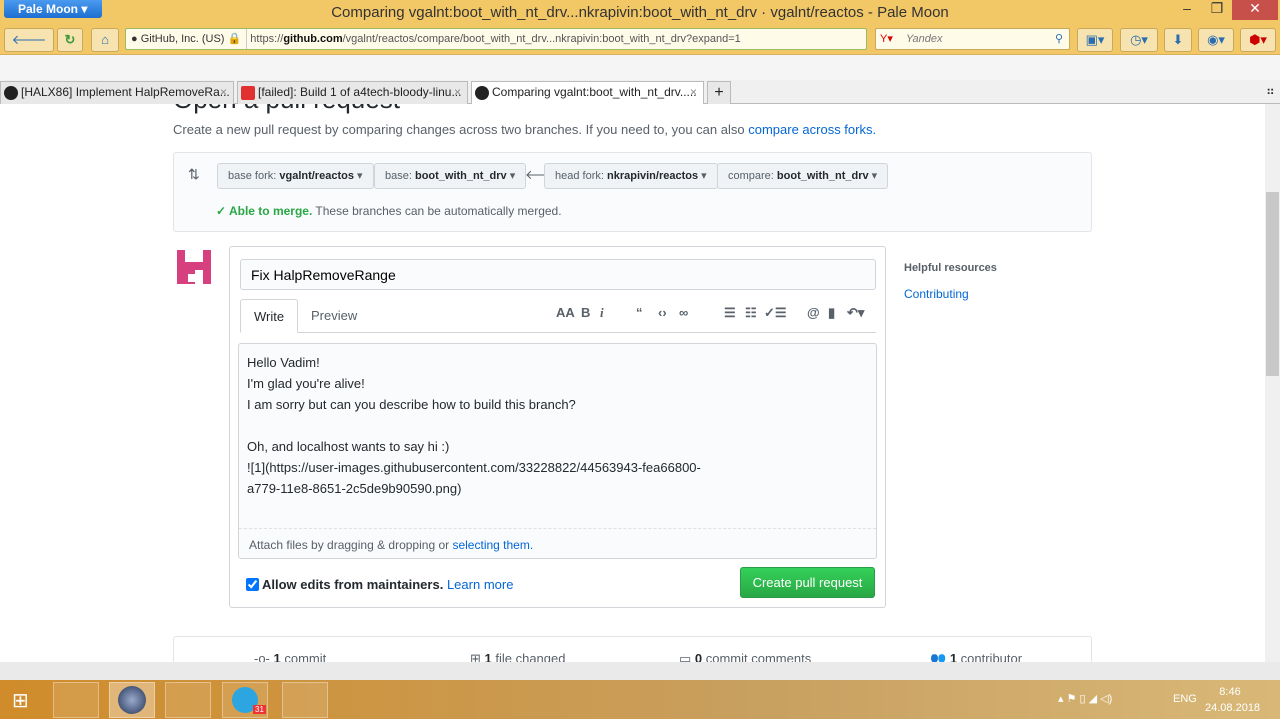 The image size is (1280, 719). What do you see at coordinates (558, 274) in the screenshot?
I see `title-input` at bounding box center [558, 274].